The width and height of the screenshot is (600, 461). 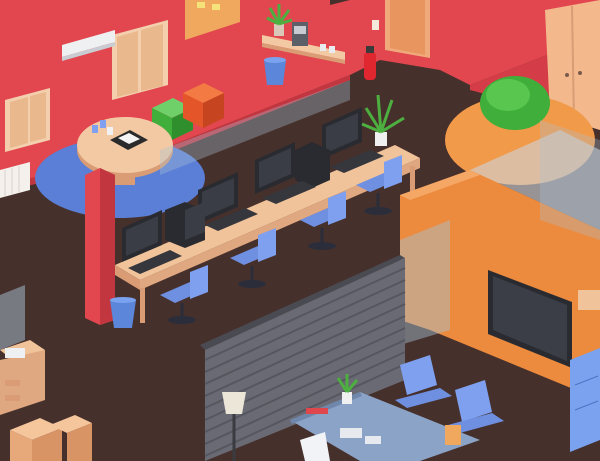 I want to click on coffee-machine-icon, so click(x=300, y=34).